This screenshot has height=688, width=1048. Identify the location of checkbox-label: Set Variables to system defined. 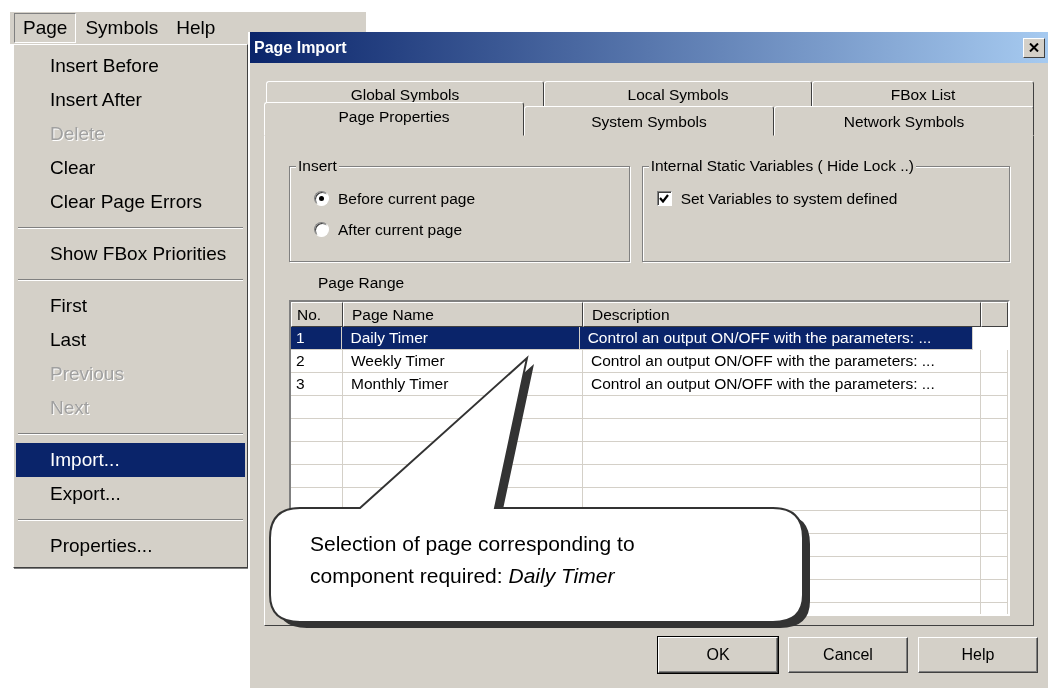
(789, 198).